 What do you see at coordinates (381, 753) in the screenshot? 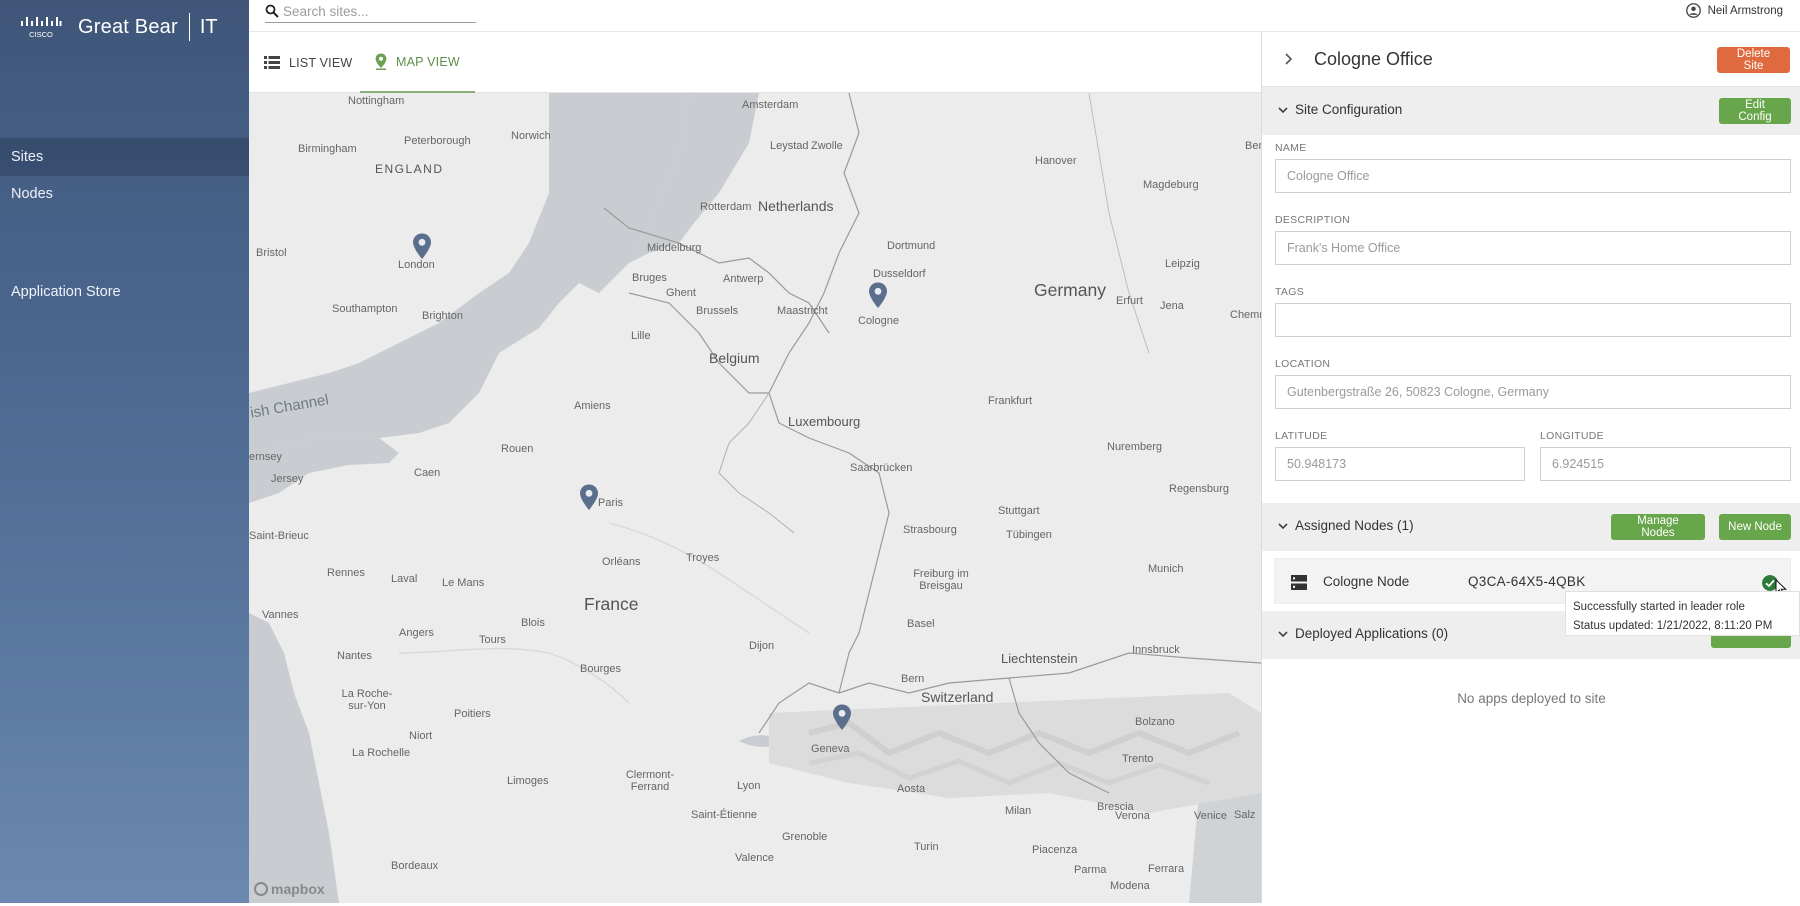
I see `map-label: La Rochelle` at bounding box center [381, 753].